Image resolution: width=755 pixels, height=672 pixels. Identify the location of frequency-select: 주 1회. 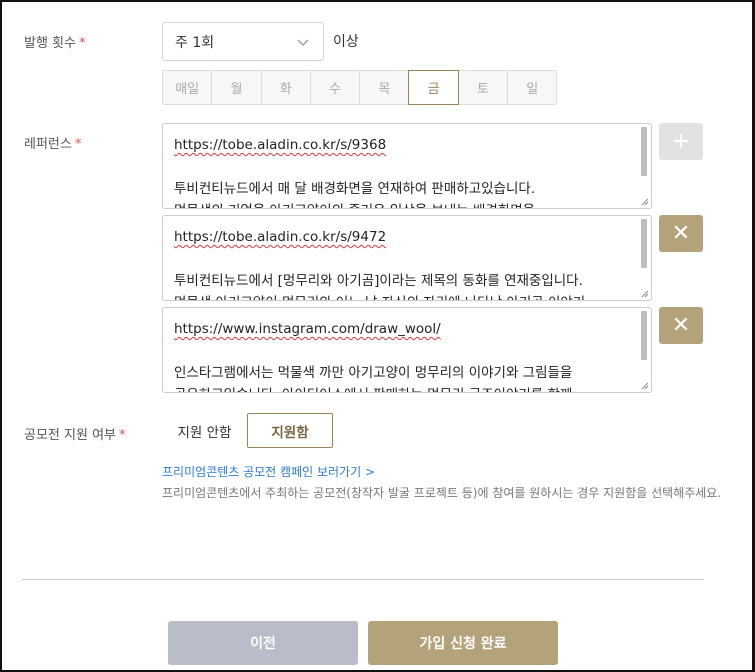
(243, 41).